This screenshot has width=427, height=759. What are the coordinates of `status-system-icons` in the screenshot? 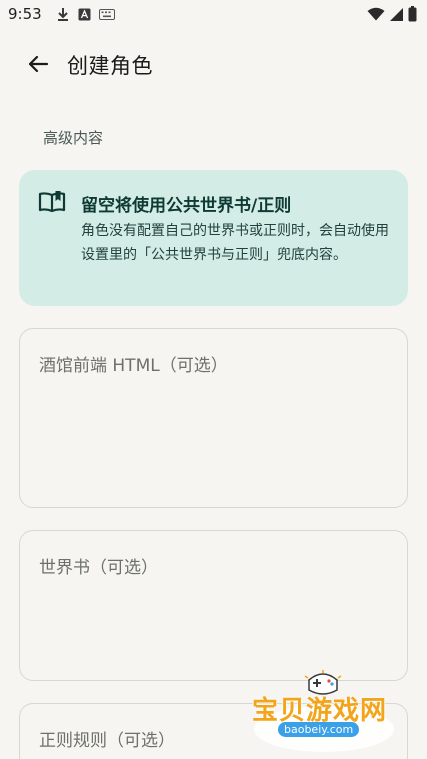 It's located at (392, 14).